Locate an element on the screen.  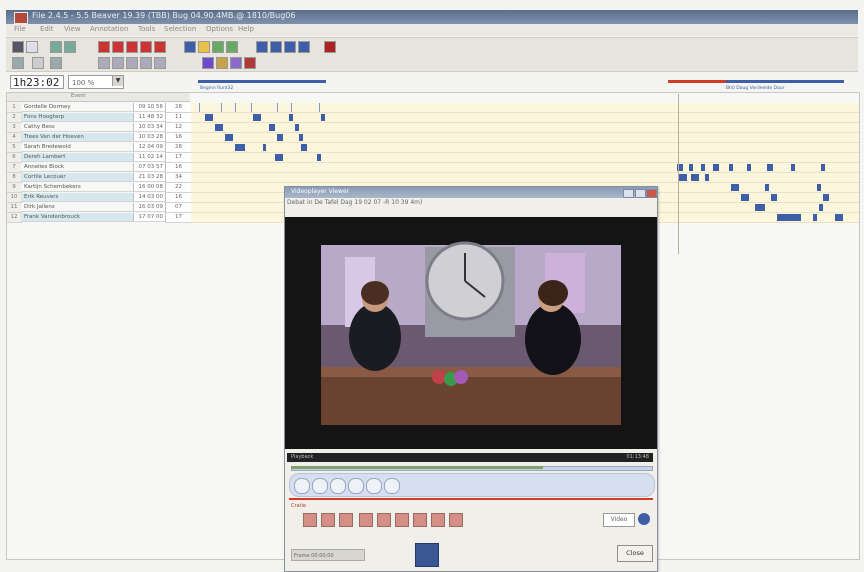
palette3-icon is located at coordinates (250, 63).